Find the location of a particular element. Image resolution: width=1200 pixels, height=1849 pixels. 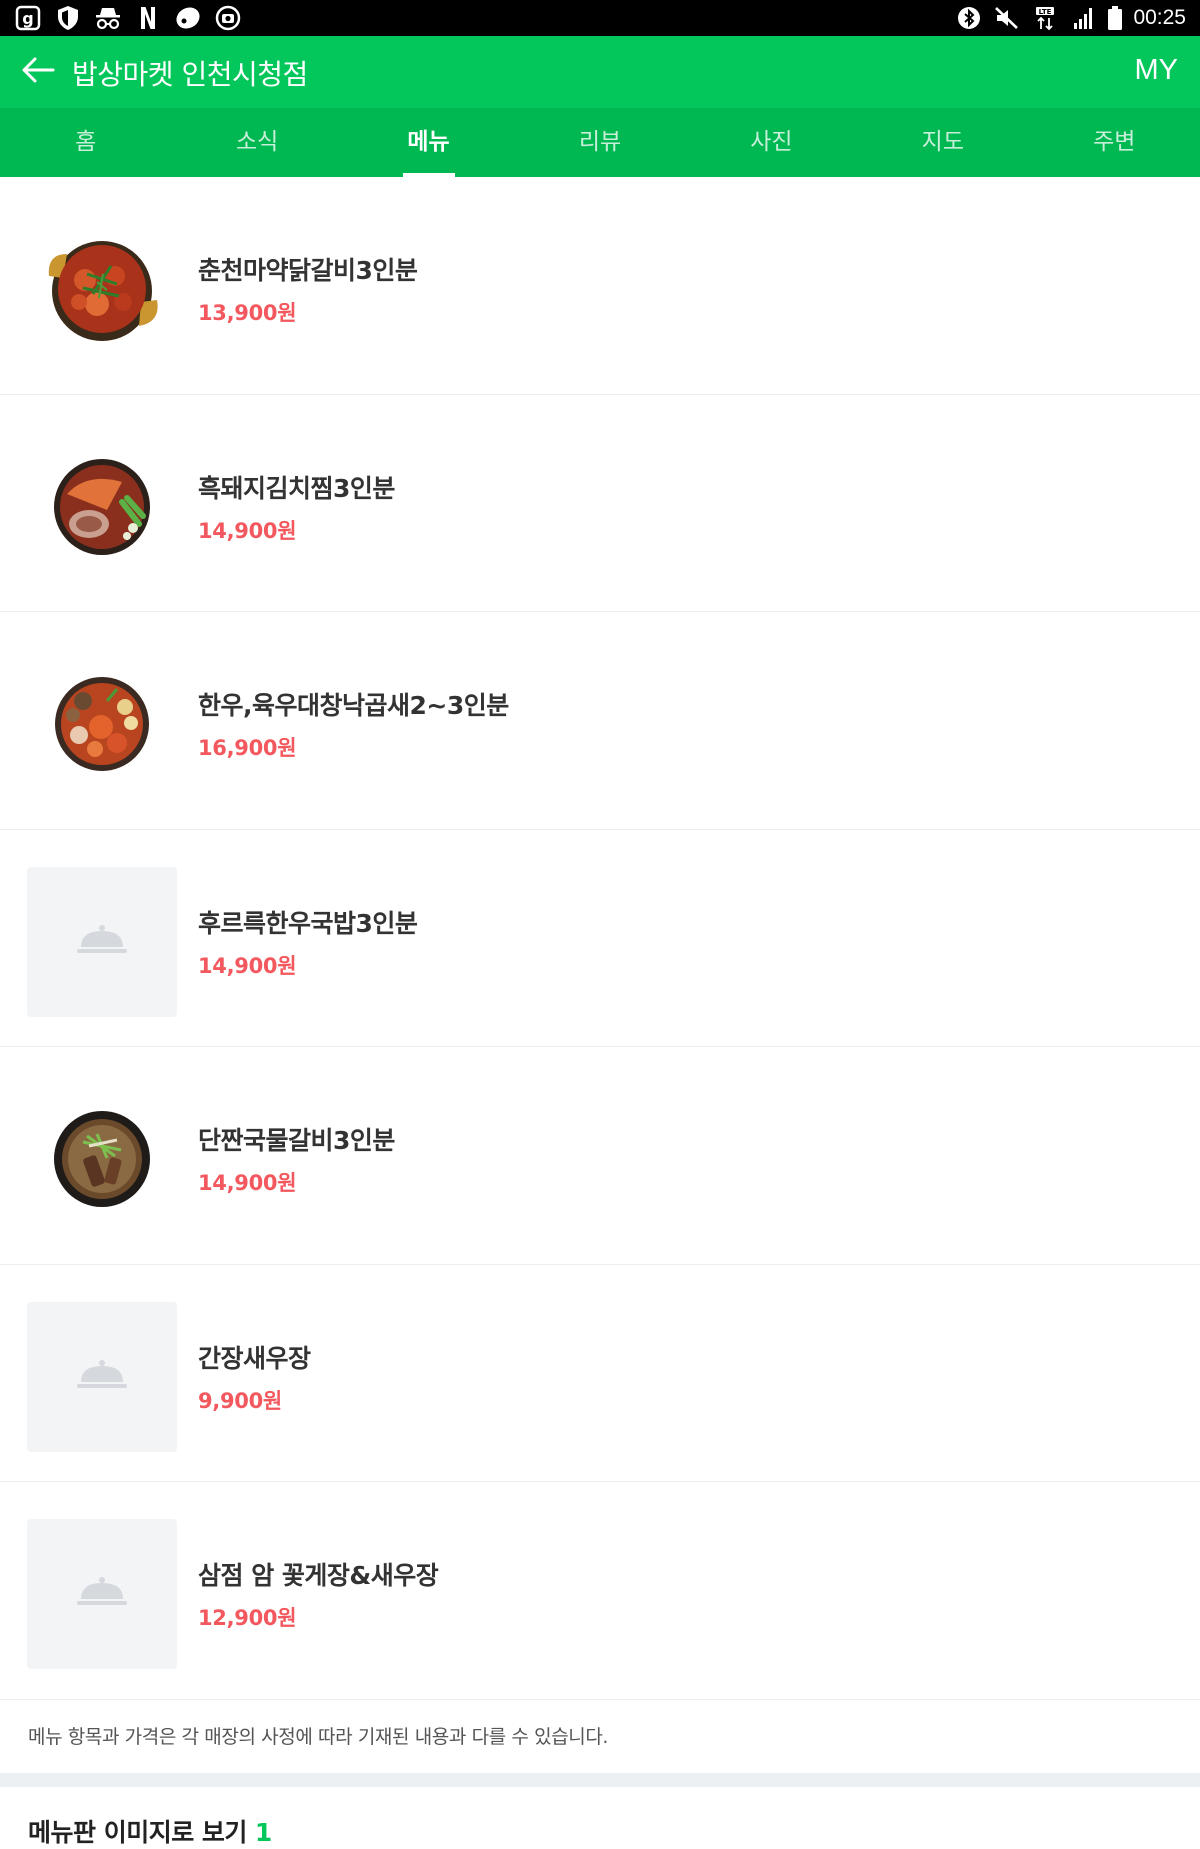

menu-item: 간장새우장 9,900원 is located at coordinates (600, 1373).